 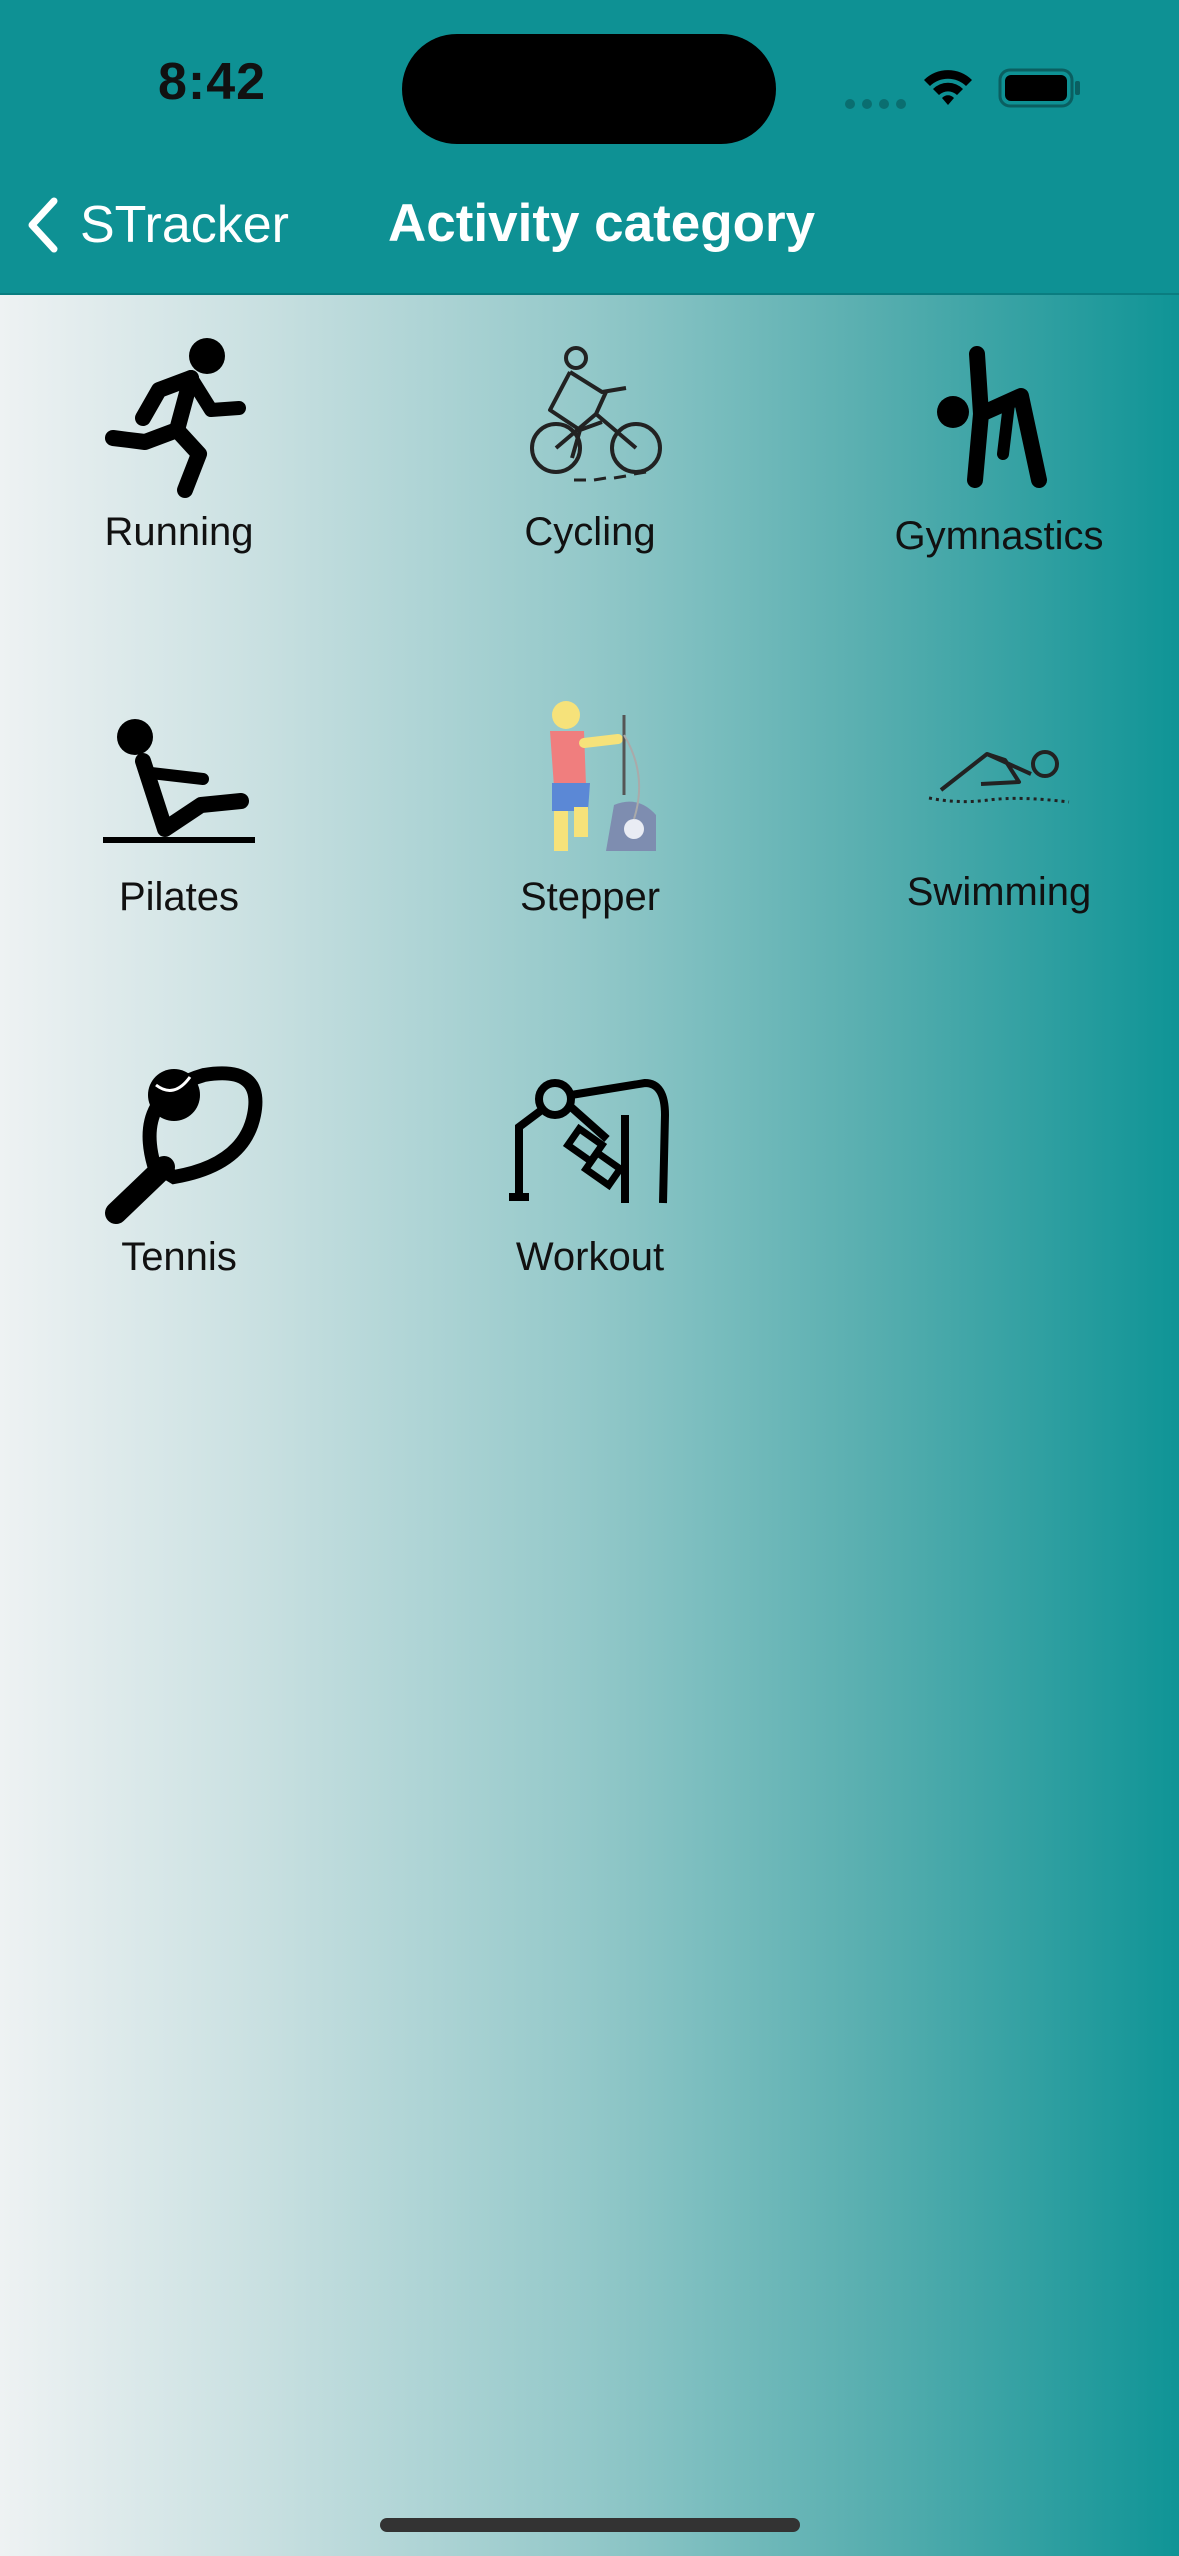 I want to click on tennis-icon, so click(x=184, y=1145).